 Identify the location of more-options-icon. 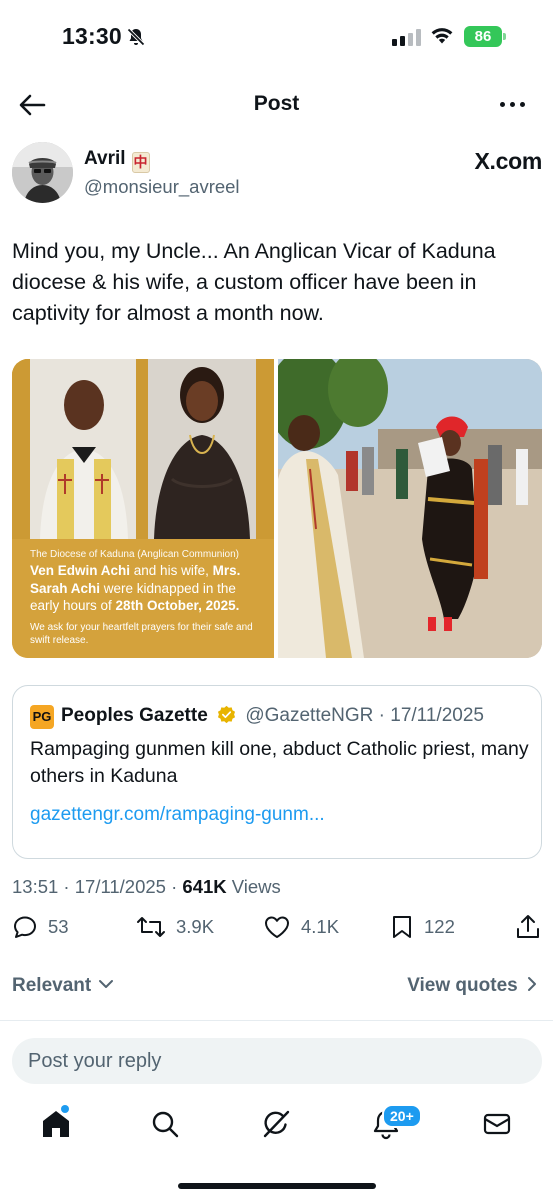
(512, 104).